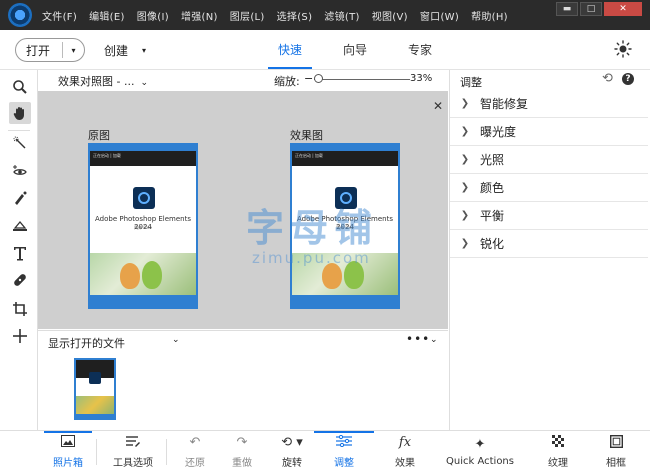  What do you see at coordinates (73, 50) in the screenshot?
I see `open-dropdown-caret: ▾` at bounding box center [73, 50].